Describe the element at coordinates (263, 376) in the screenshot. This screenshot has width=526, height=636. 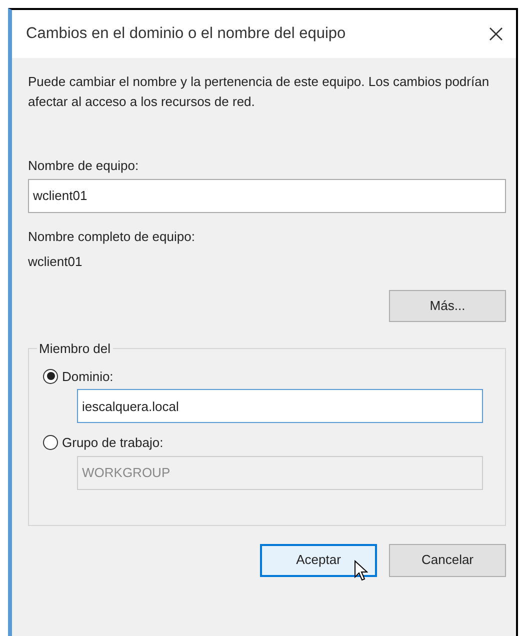
I see `radio-option: Dominio:` at that location.